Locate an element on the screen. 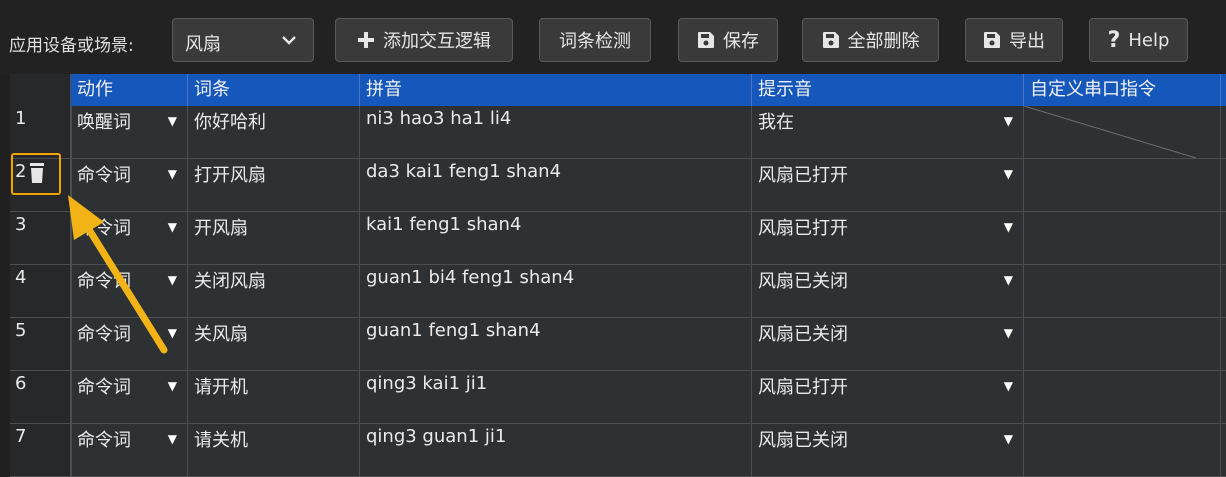 This screenshot has height=477, width=1226. chevron-down-icon is located at coordinates (289, 40).